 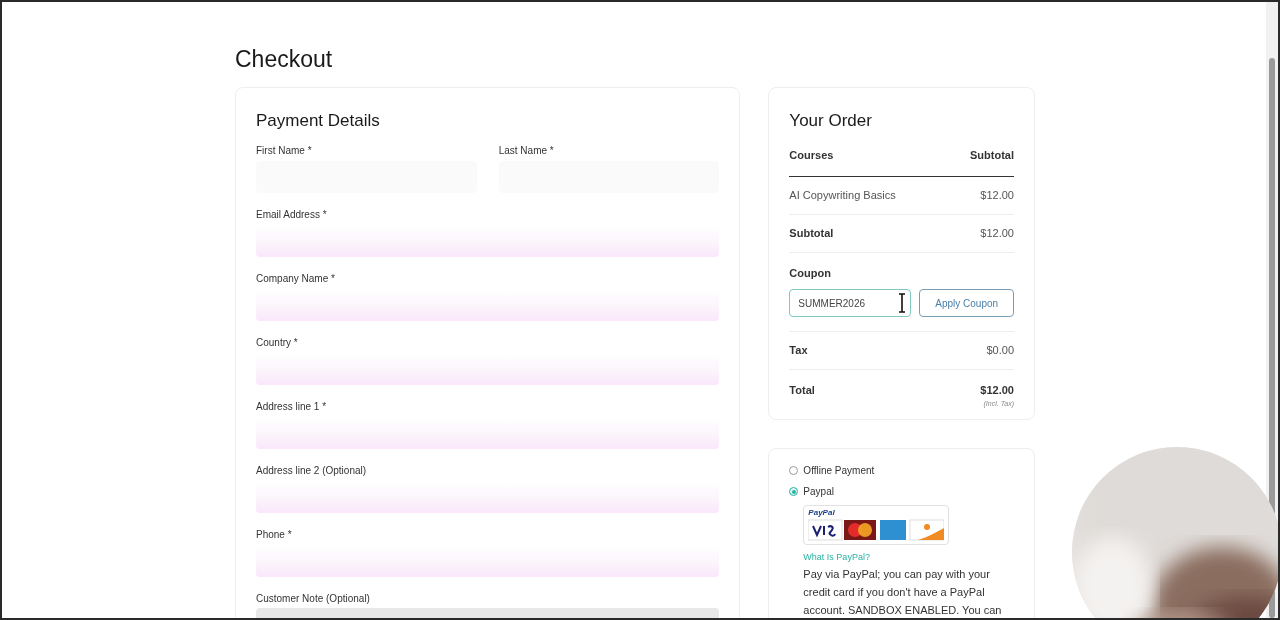 I want to click on apply-coupon-button: Apply Coupon, so click(x=966, y=303).